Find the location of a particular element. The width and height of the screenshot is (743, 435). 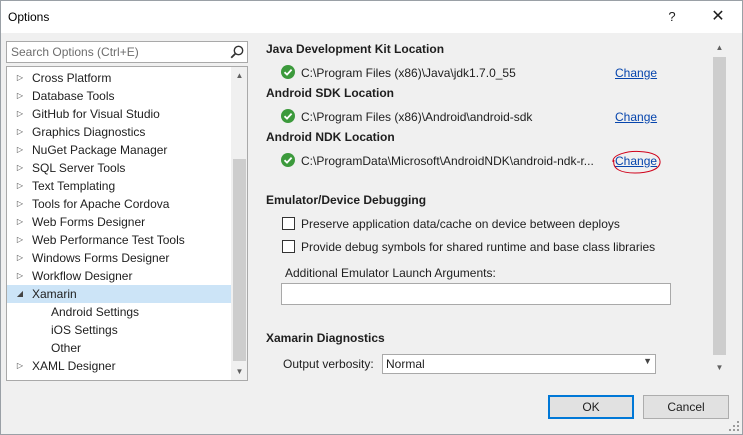

tree-item-label: iOS Settings is located at coordinates (84, 330).